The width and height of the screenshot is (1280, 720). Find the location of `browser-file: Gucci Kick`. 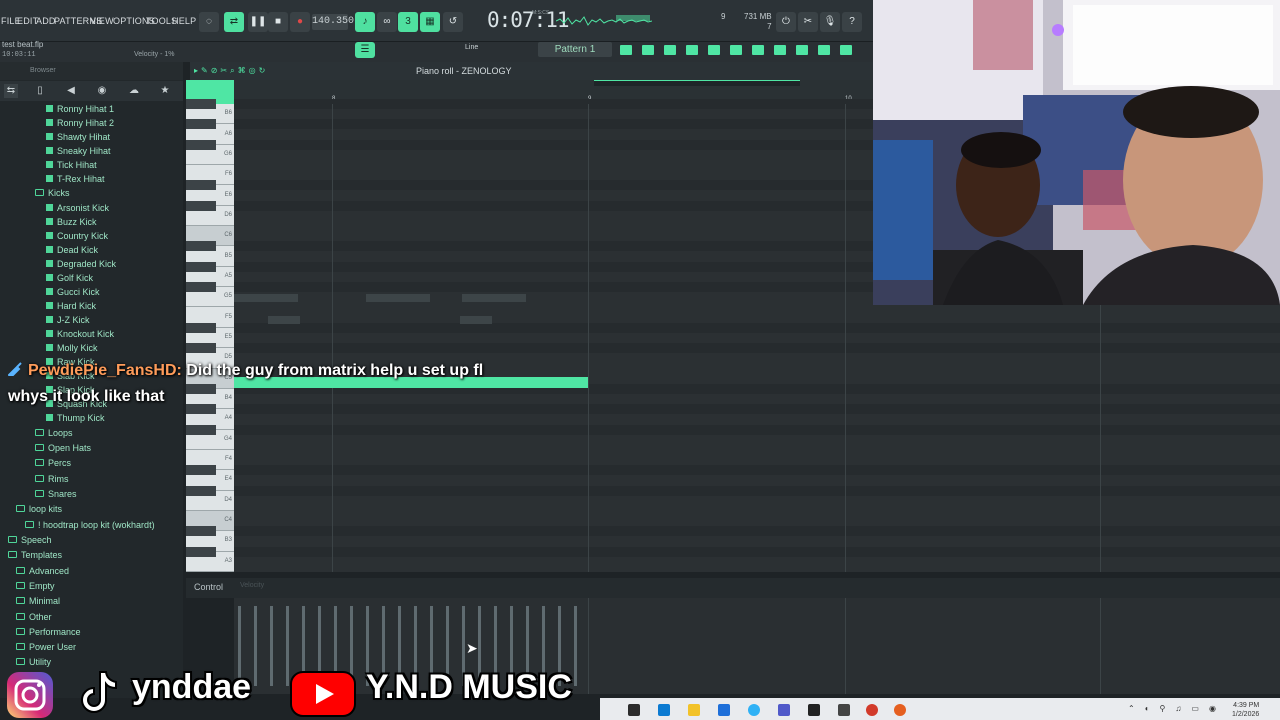

browser-file: Gucci Kick is located at coordinates (73, 292).